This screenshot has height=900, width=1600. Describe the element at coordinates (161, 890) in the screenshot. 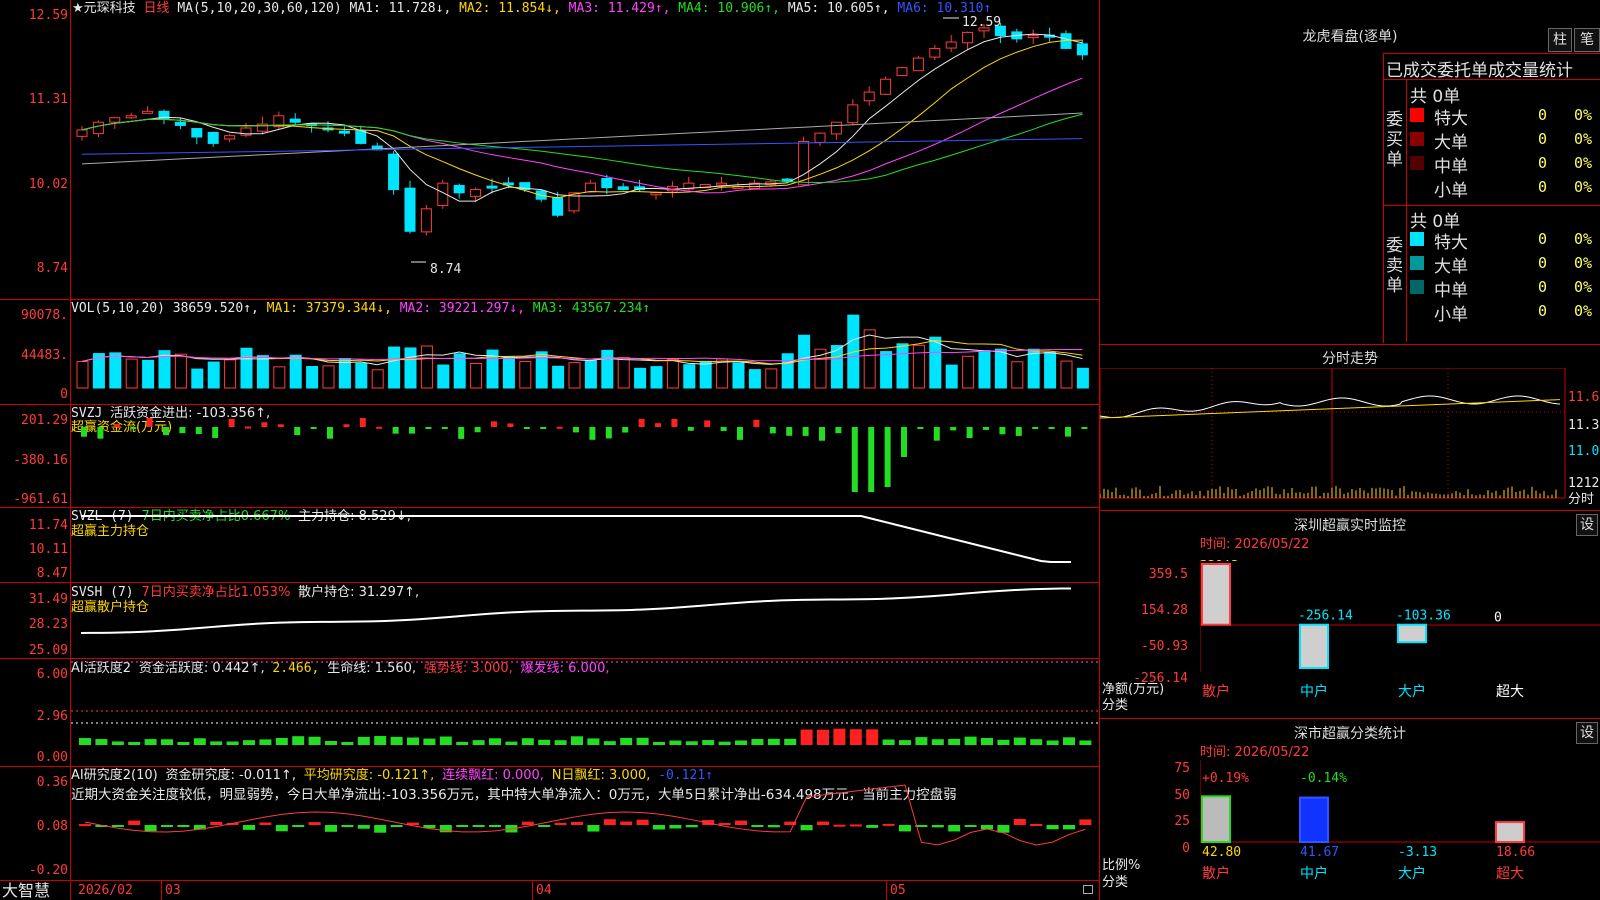

I see `date-separator` at that location.